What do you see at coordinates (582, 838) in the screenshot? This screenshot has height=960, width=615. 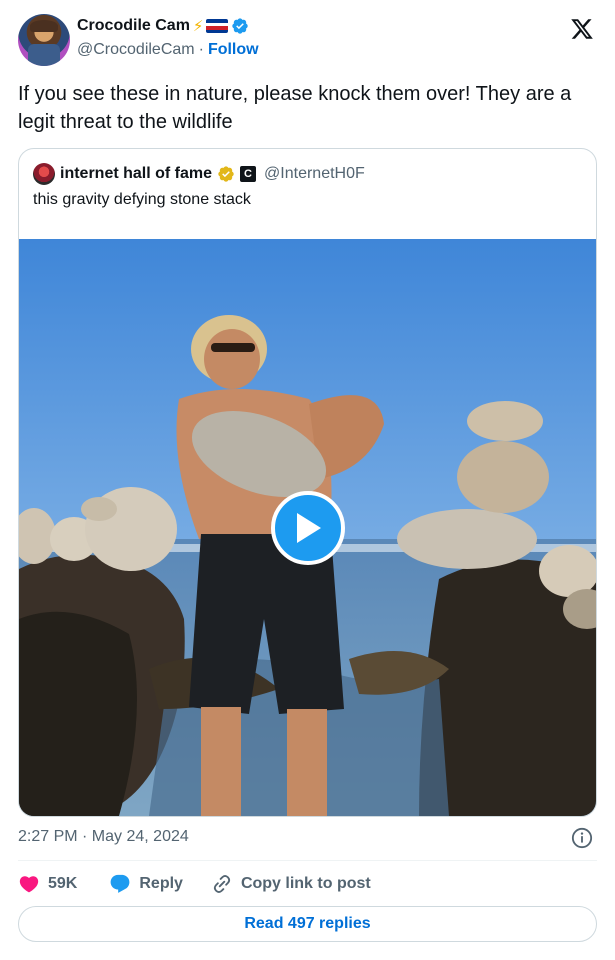 I see `info-icon` at bounding box center [582, 838].